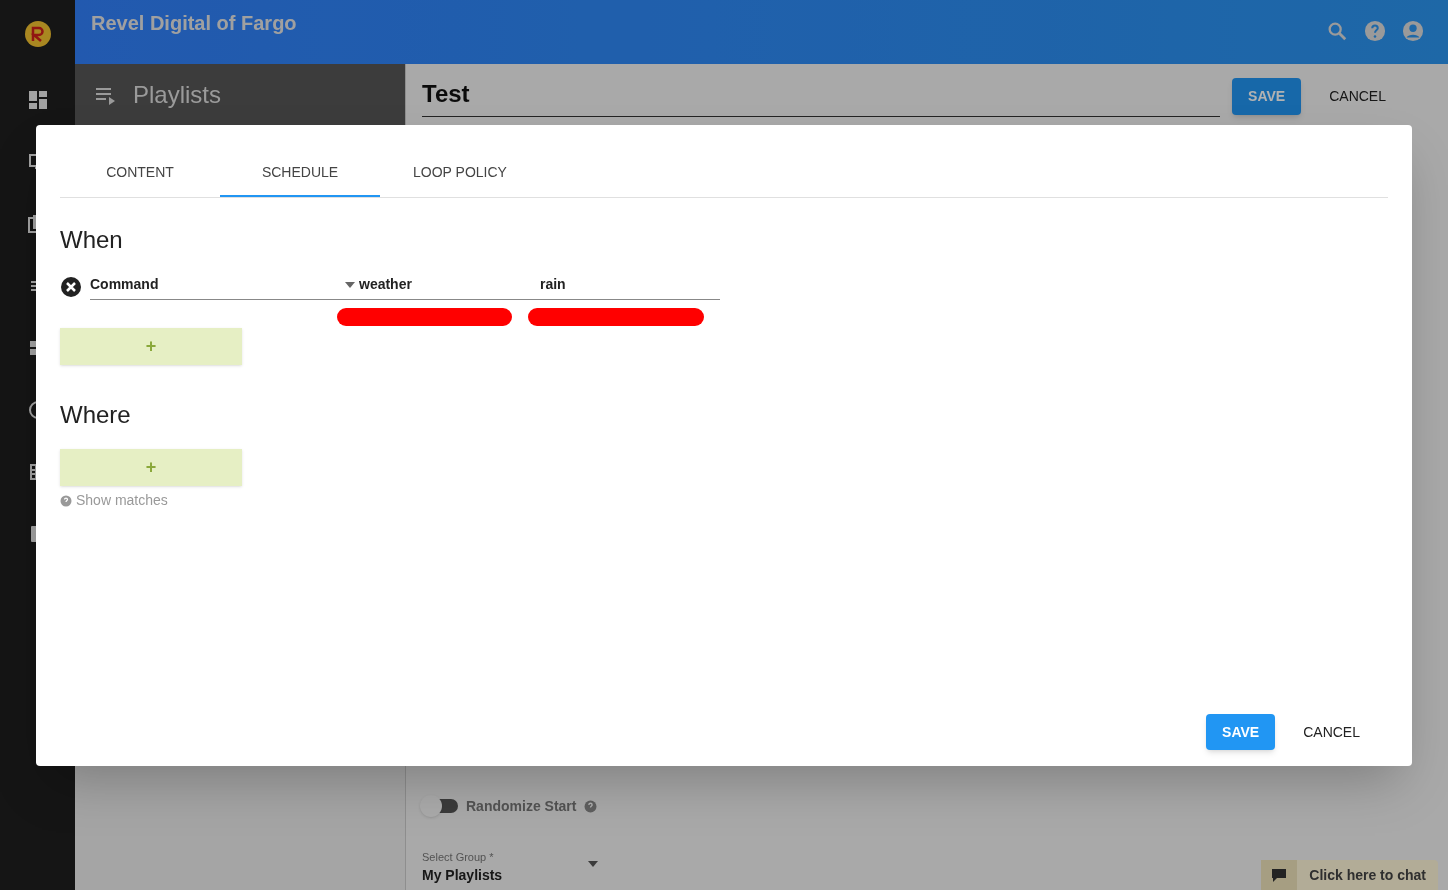 Image resolution: width=1448 pixels, height=890 pixels. I want to click on section-heading: Where, so click(96, 415).